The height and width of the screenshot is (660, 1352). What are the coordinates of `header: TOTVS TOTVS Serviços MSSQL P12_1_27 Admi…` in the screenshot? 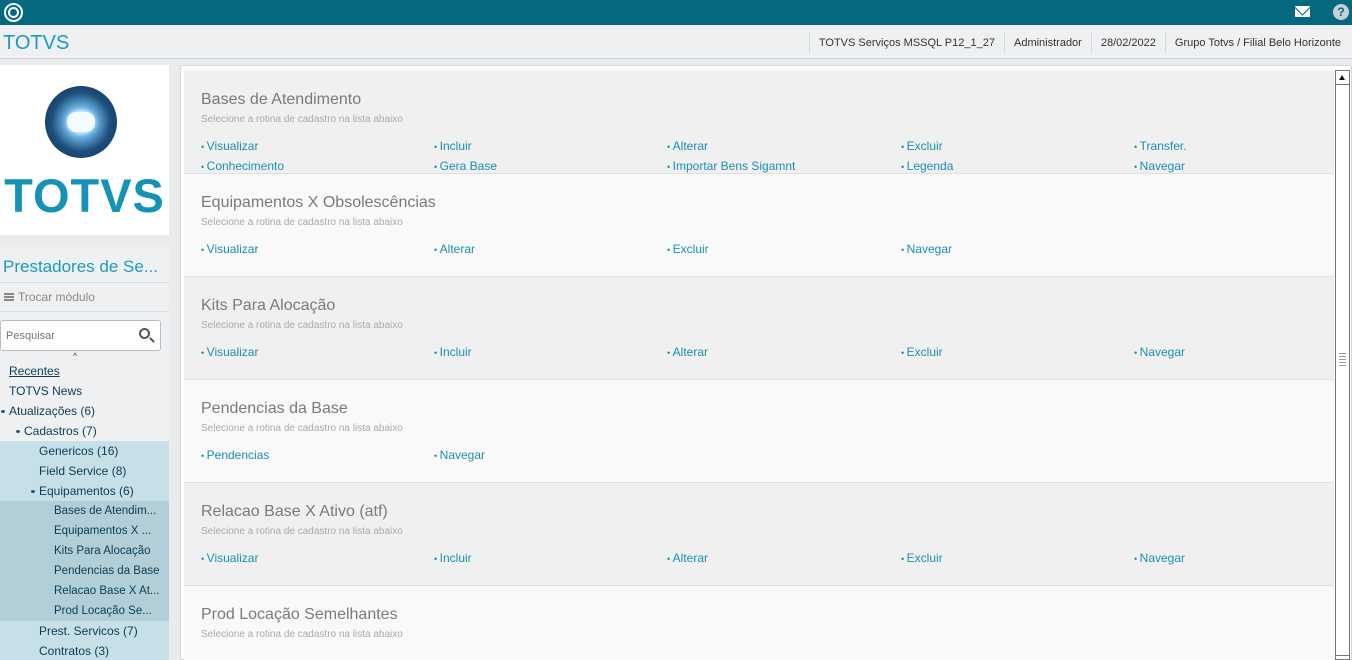 It's located at (676, 42).